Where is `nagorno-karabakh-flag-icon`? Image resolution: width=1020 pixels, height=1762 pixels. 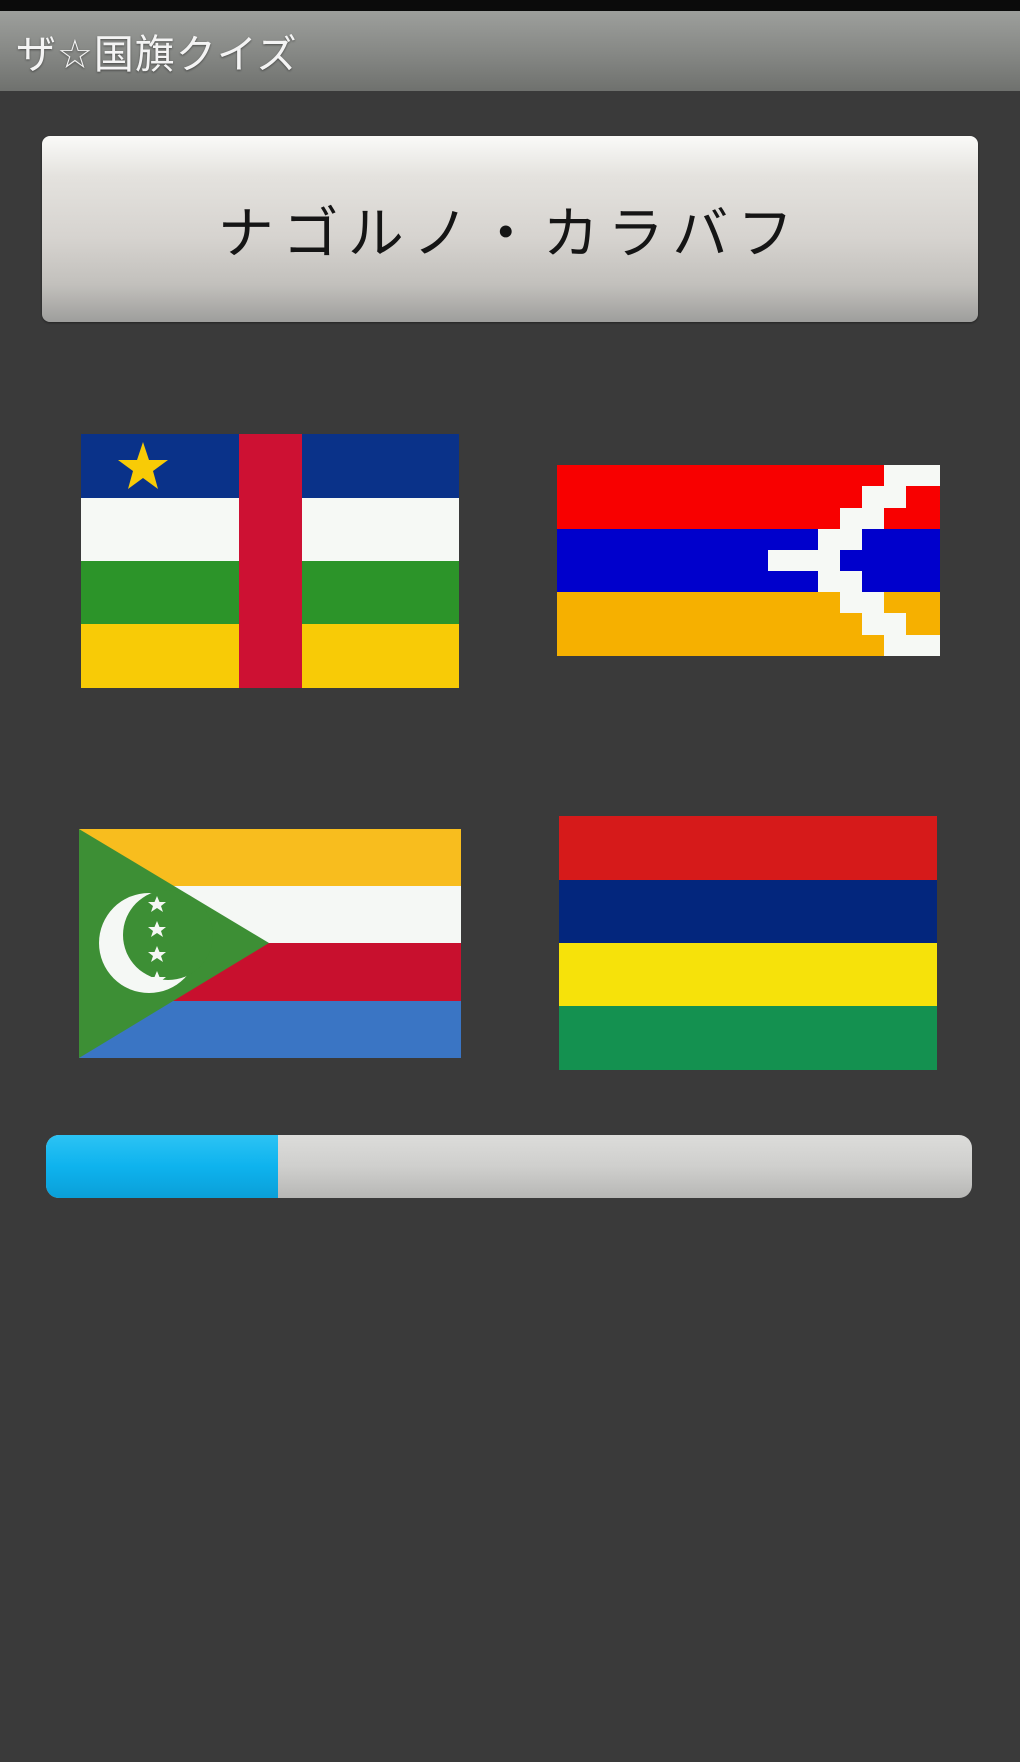 nagorno-karabakh-flag-icon is located at coordinates (748, 560).